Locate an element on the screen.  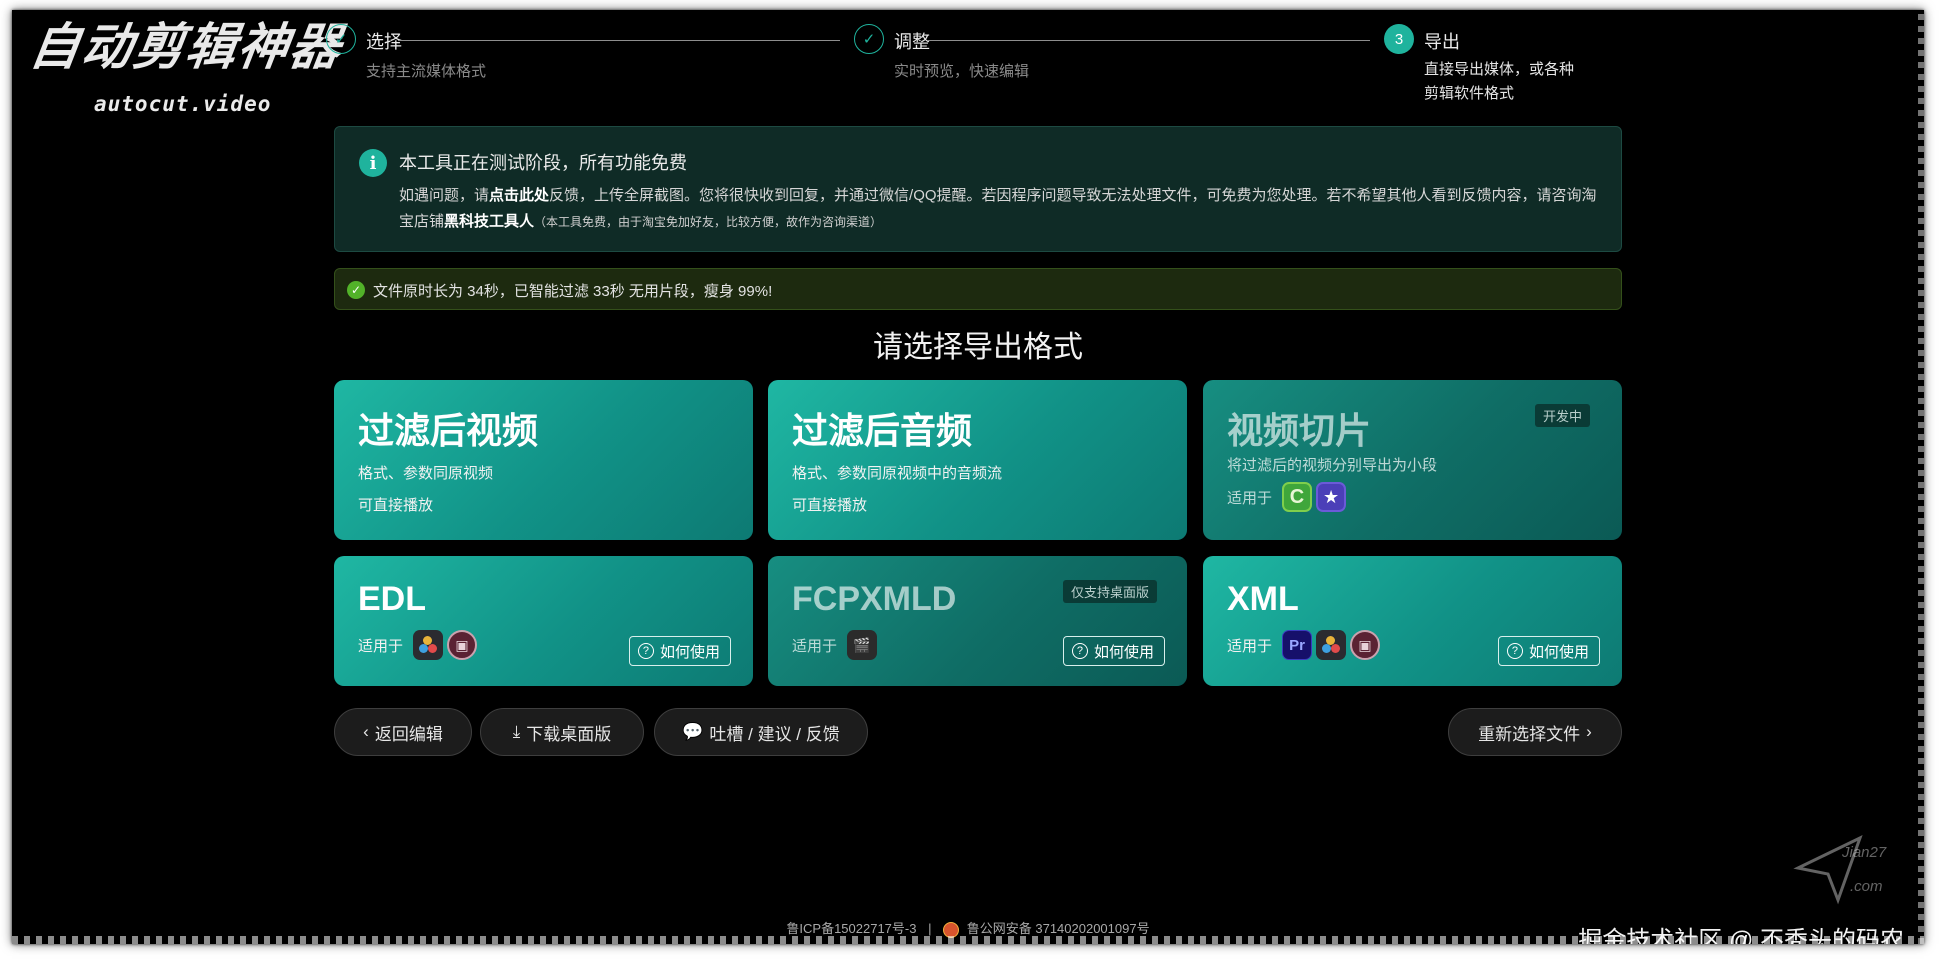
notice-title: 本工具正在测试阶段，所有功能免费 is located at coordinates (543, 163).